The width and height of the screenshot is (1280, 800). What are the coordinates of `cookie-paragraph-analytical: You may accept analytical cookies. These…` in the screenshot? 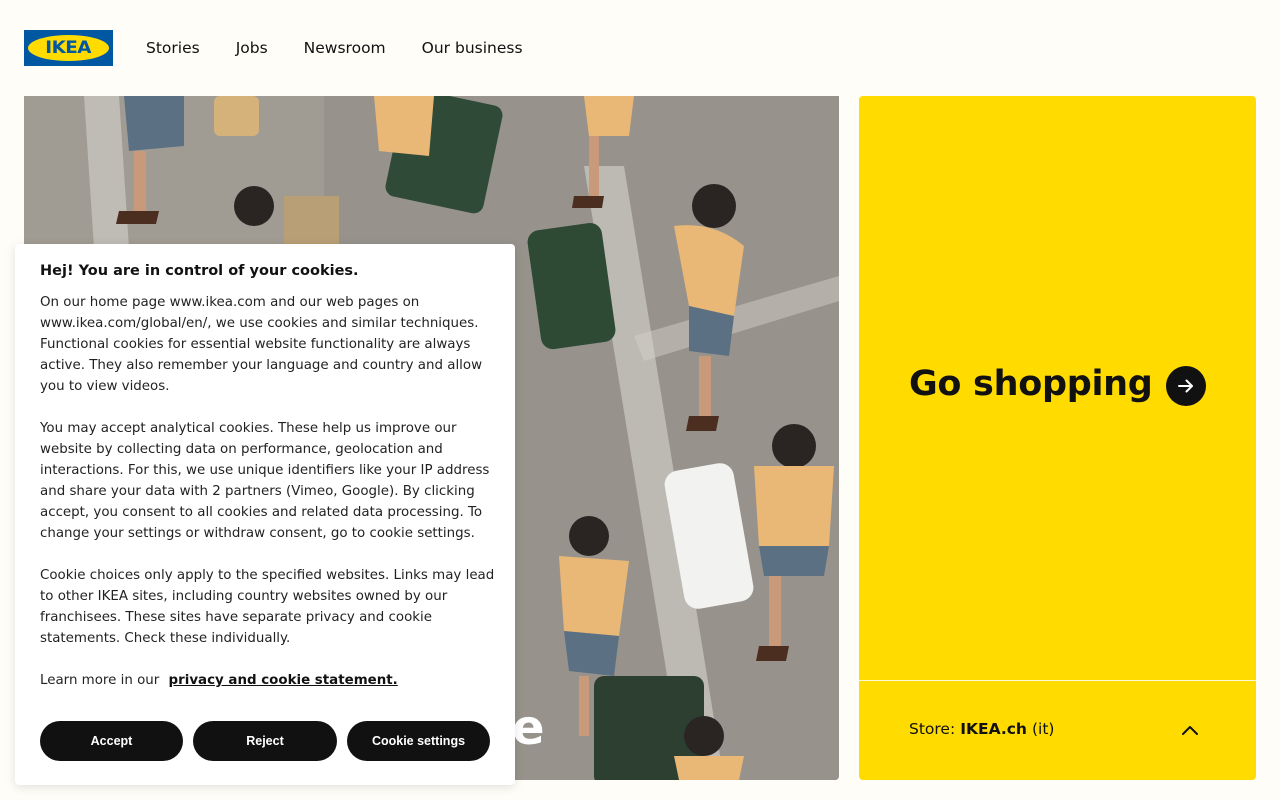 It's located at (265, 481).